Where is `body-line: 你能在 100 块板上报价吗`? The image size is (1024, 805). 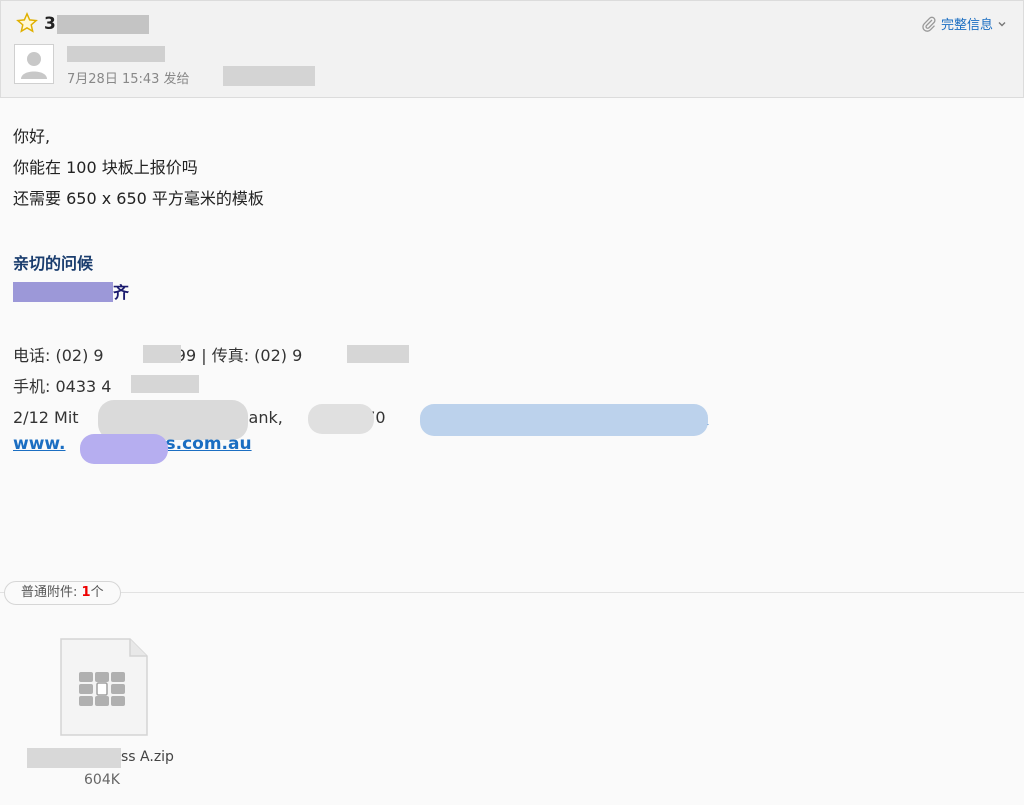 body-line: 你能在 100 块板上报价吗 is located at coordinates (105, 167).